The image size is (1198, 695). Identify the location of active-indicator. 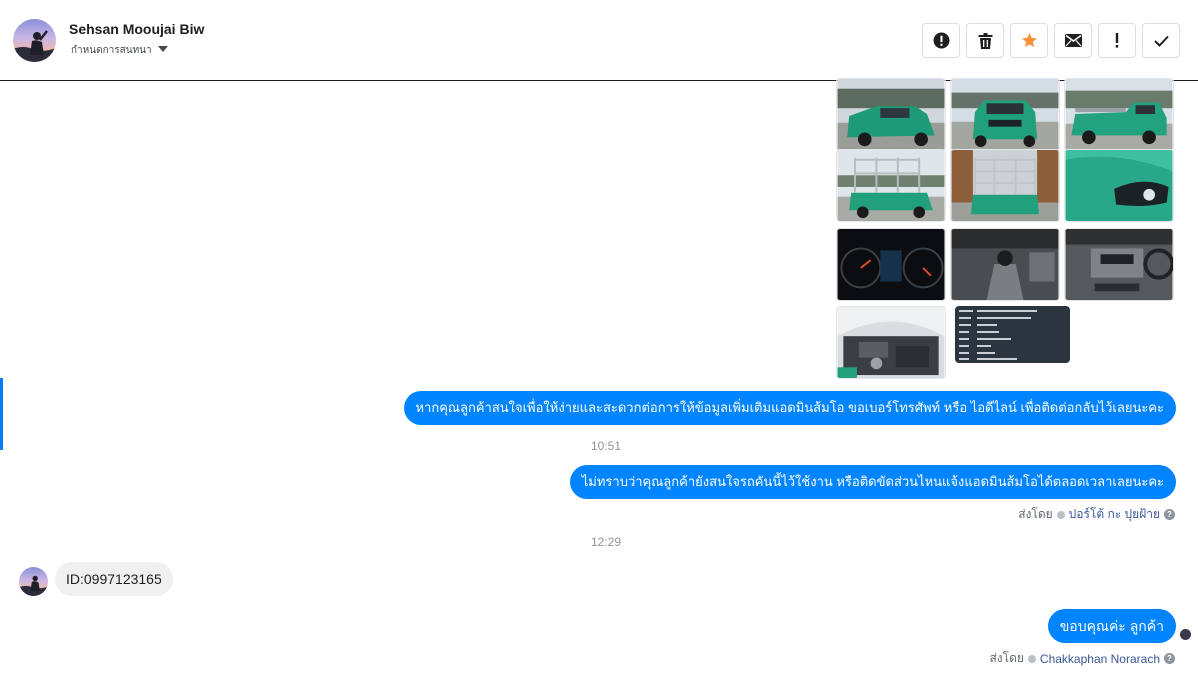
(1, 414).